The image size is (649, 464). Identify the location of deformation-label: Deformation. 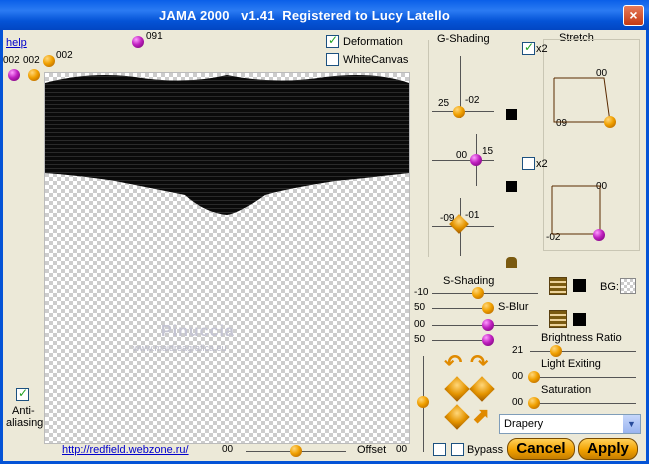
(373, 42).